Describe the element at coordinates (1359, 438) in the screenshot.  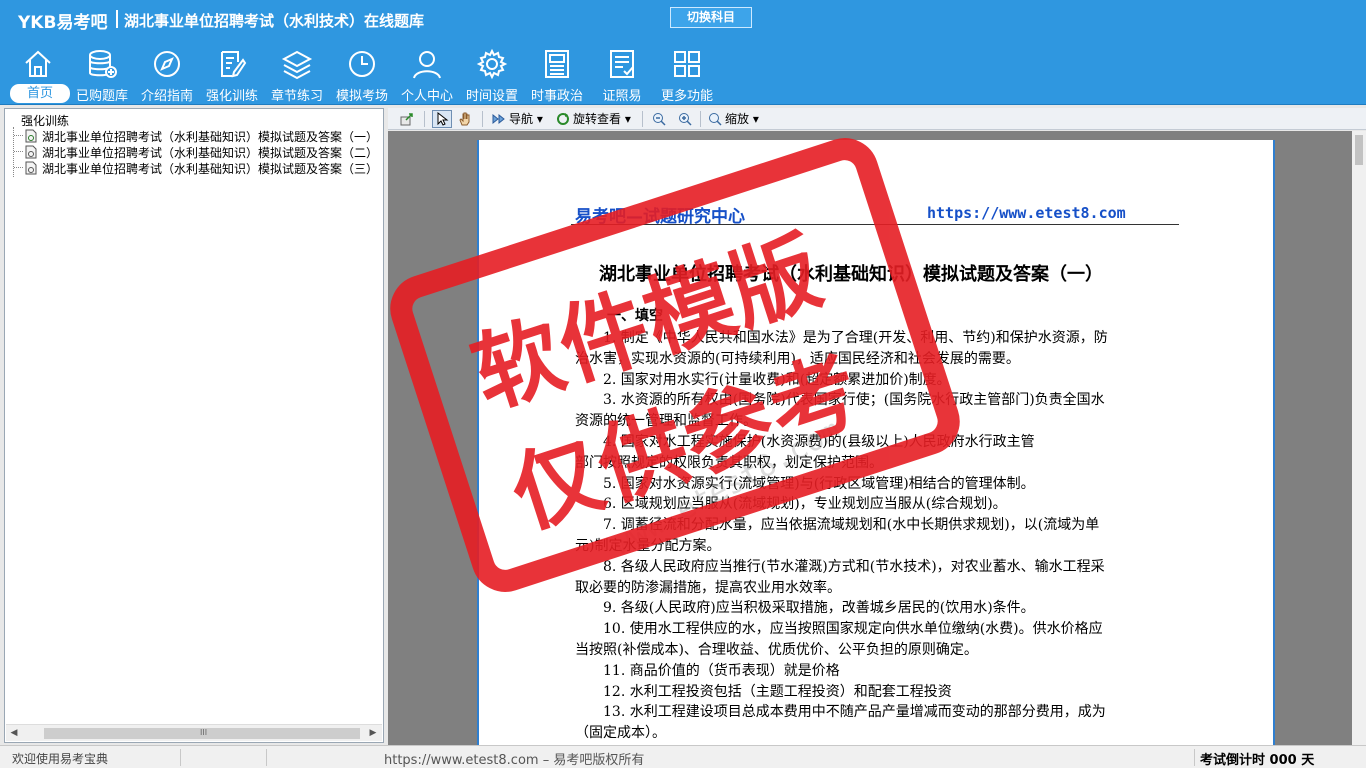
I see `vertical-scrollbar` at that location.